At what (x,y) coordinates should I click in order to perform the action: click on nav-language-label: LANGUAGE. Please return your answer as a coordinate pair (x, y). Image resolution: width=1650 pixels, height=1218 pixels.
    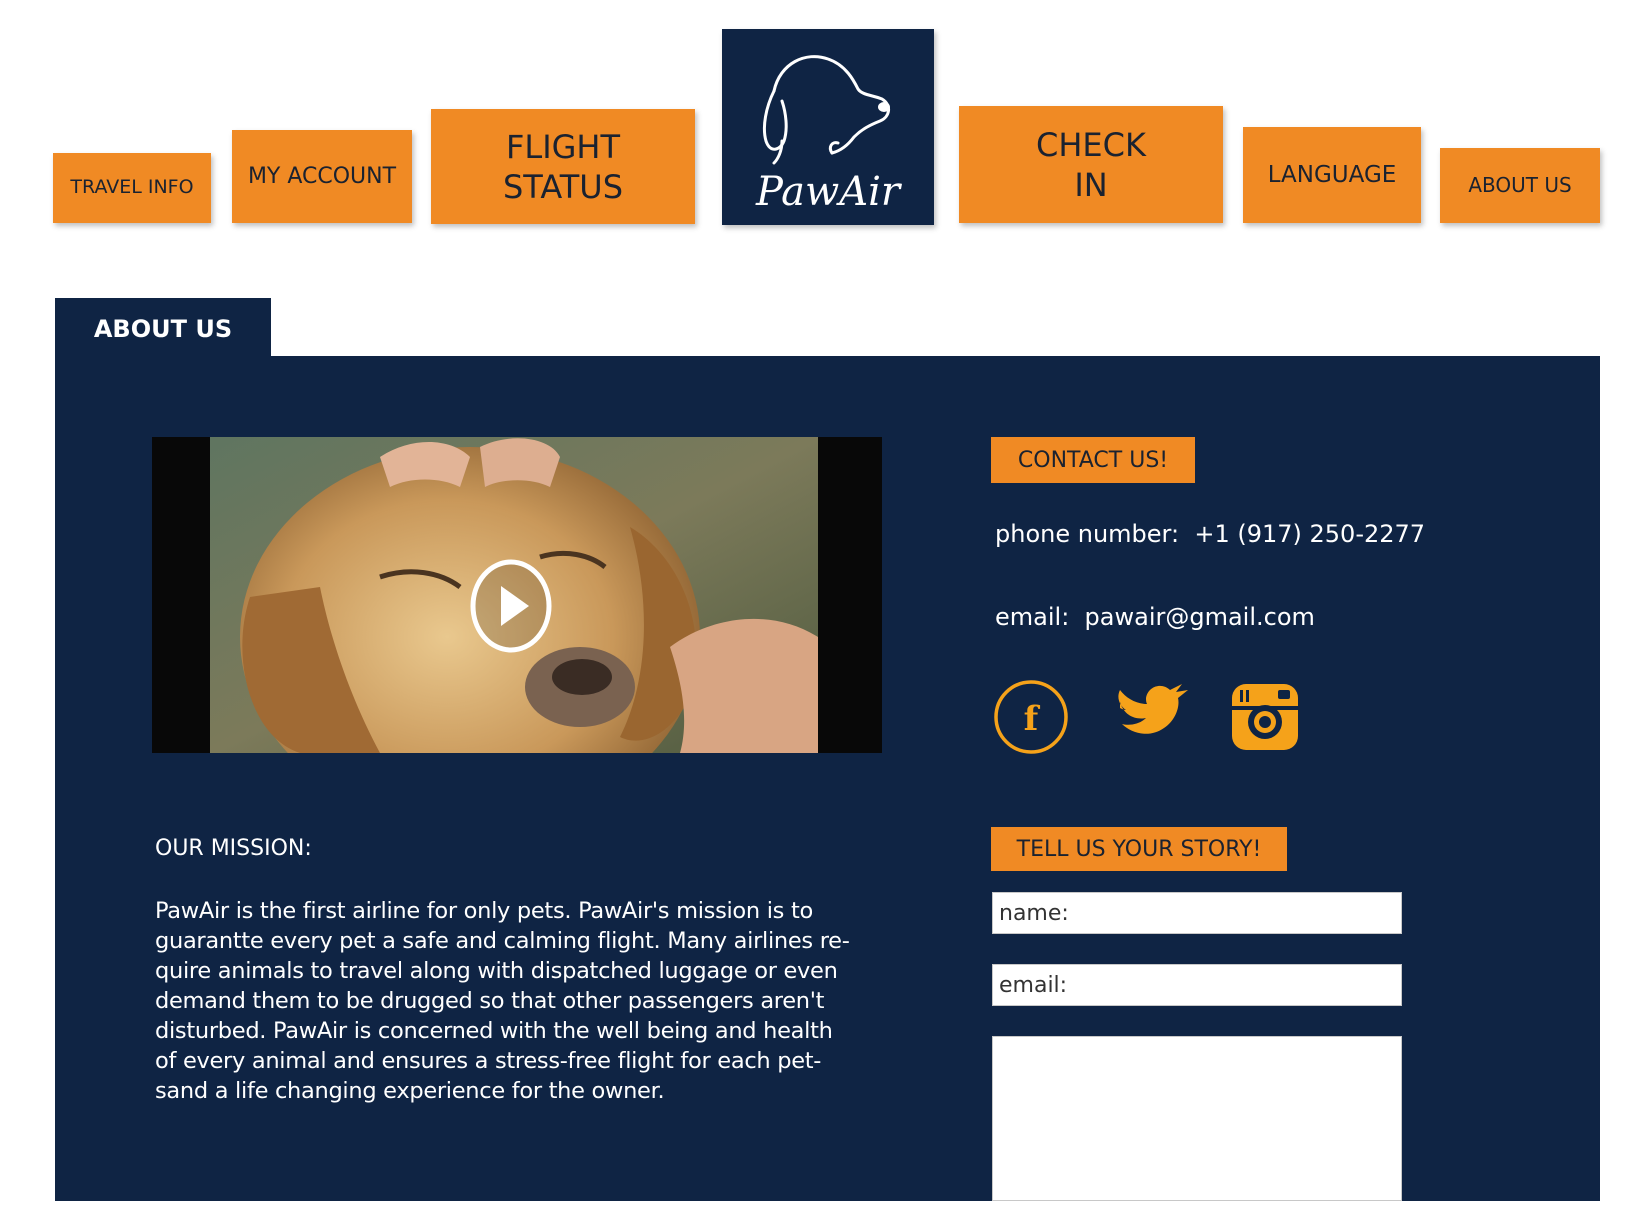
    Looking at the image, I should click on (1332, 174).